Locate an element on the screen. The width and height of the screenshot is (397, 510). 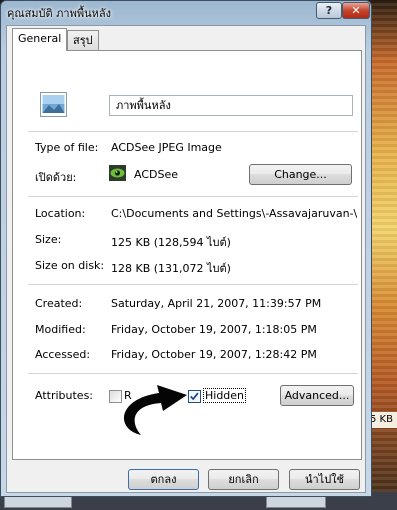
hidden-label: Hidden is located at coordinates (225, 395).